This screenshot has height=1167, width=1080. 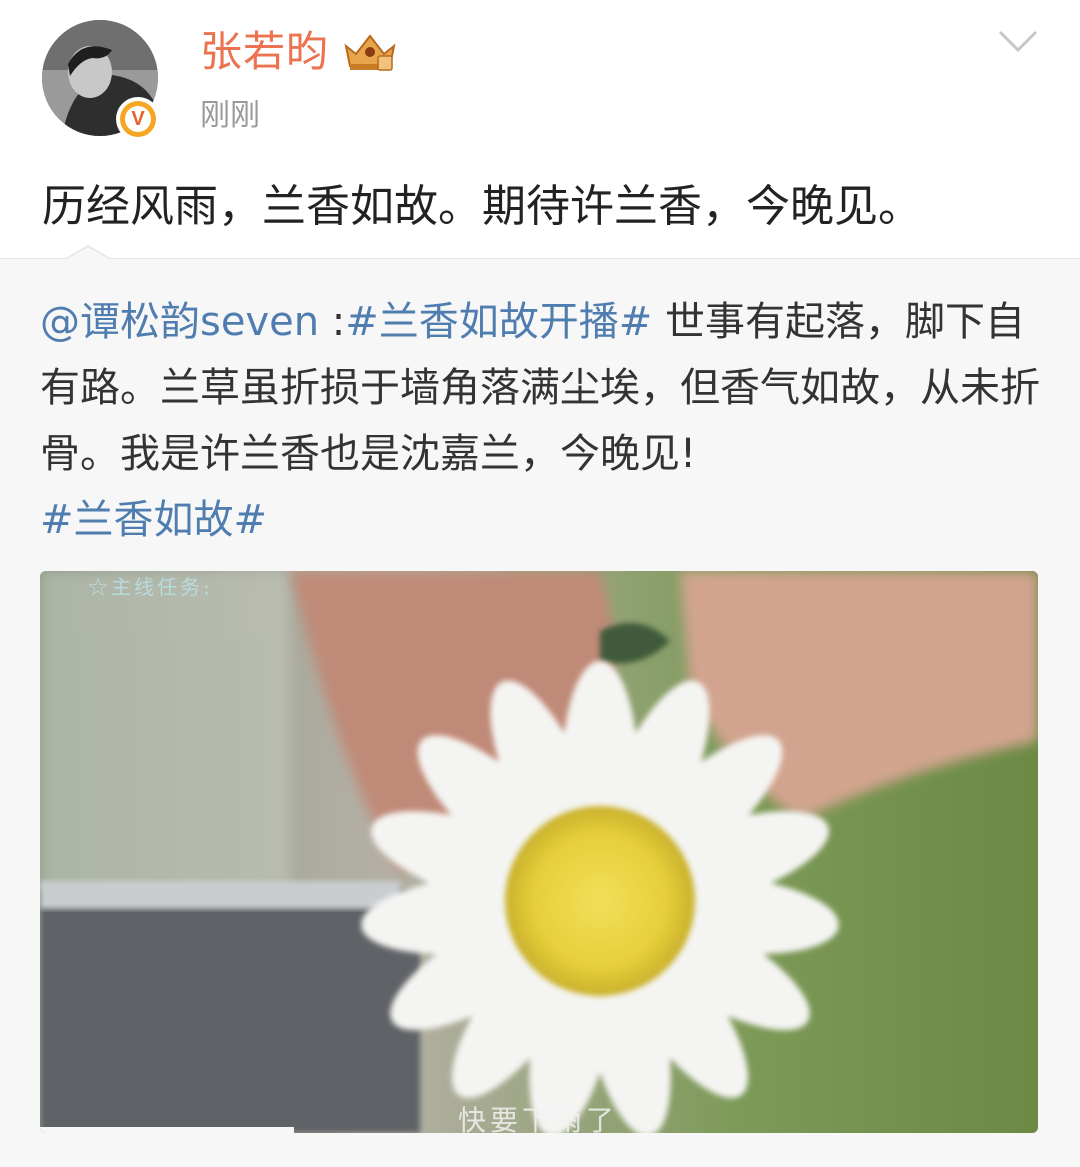 What do you see at coordinates (150, 587) in the screenshot?
I see `overlay-top-text: ☆主线任务:` at bounding box center [150, 587].